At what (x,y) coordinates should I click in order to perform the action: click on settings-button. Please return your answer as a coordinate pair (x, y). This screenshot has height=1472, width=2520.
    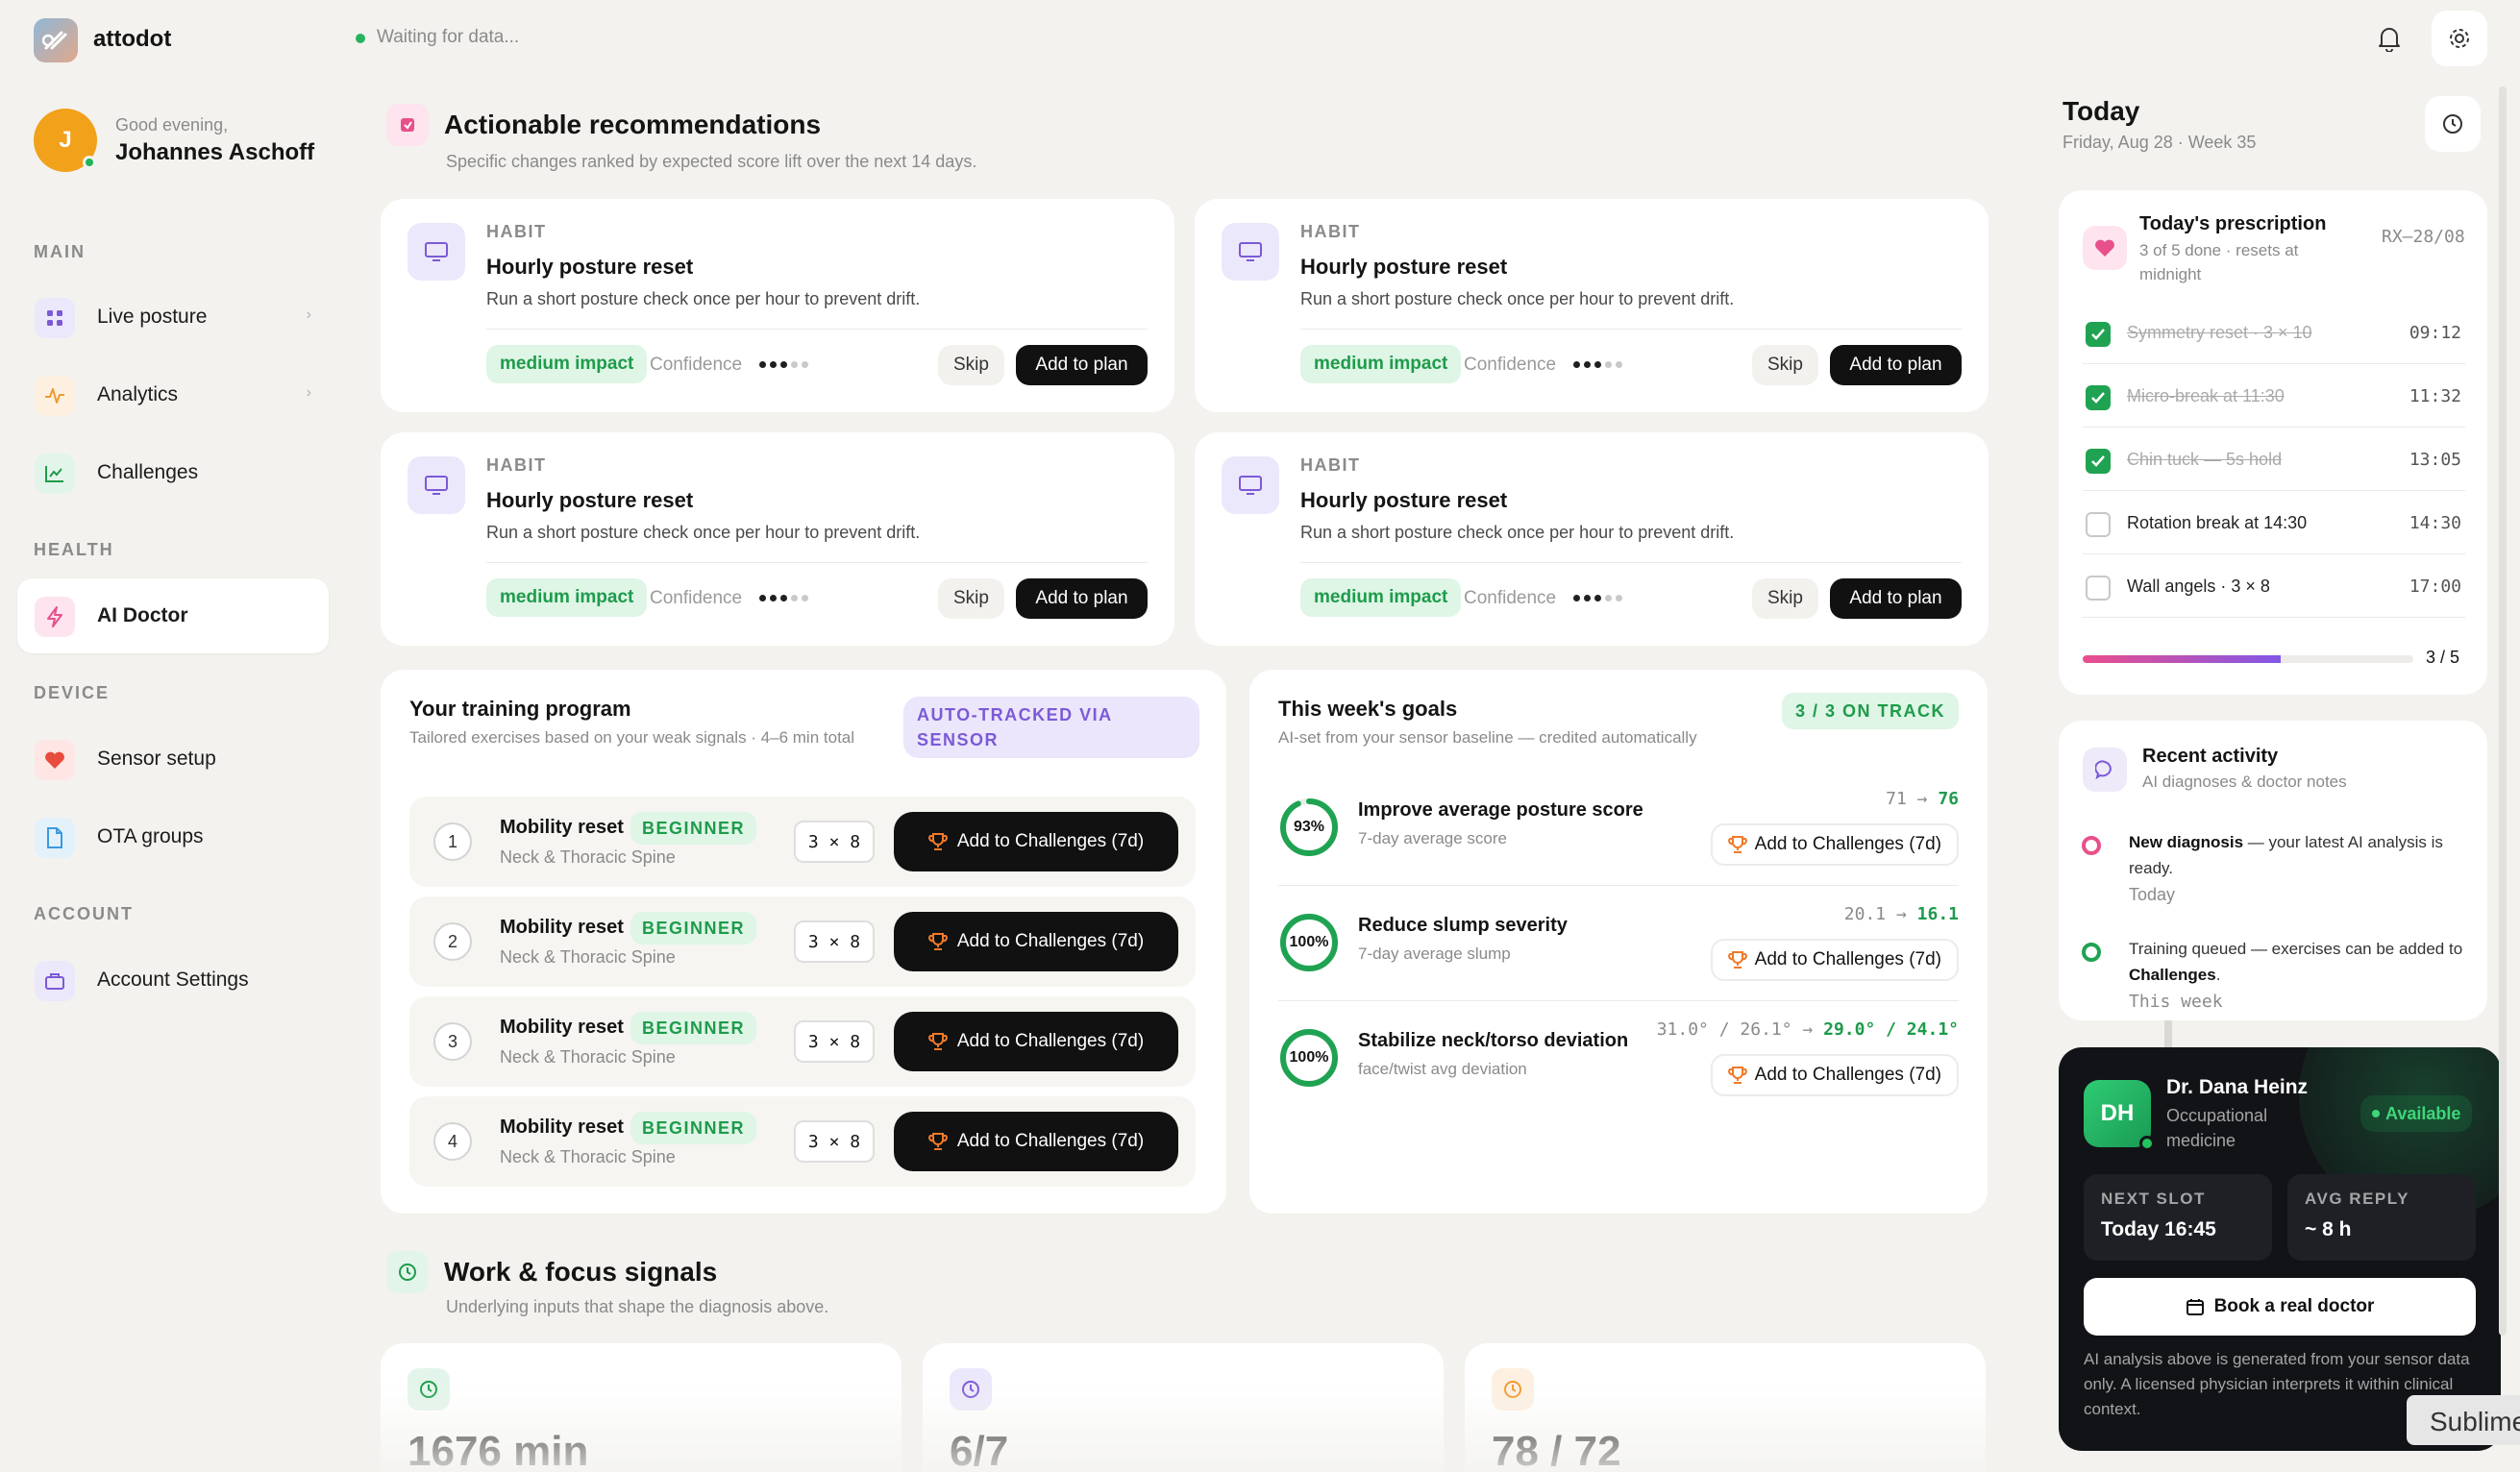
    Looking at the image, I should click on (2459, 38).